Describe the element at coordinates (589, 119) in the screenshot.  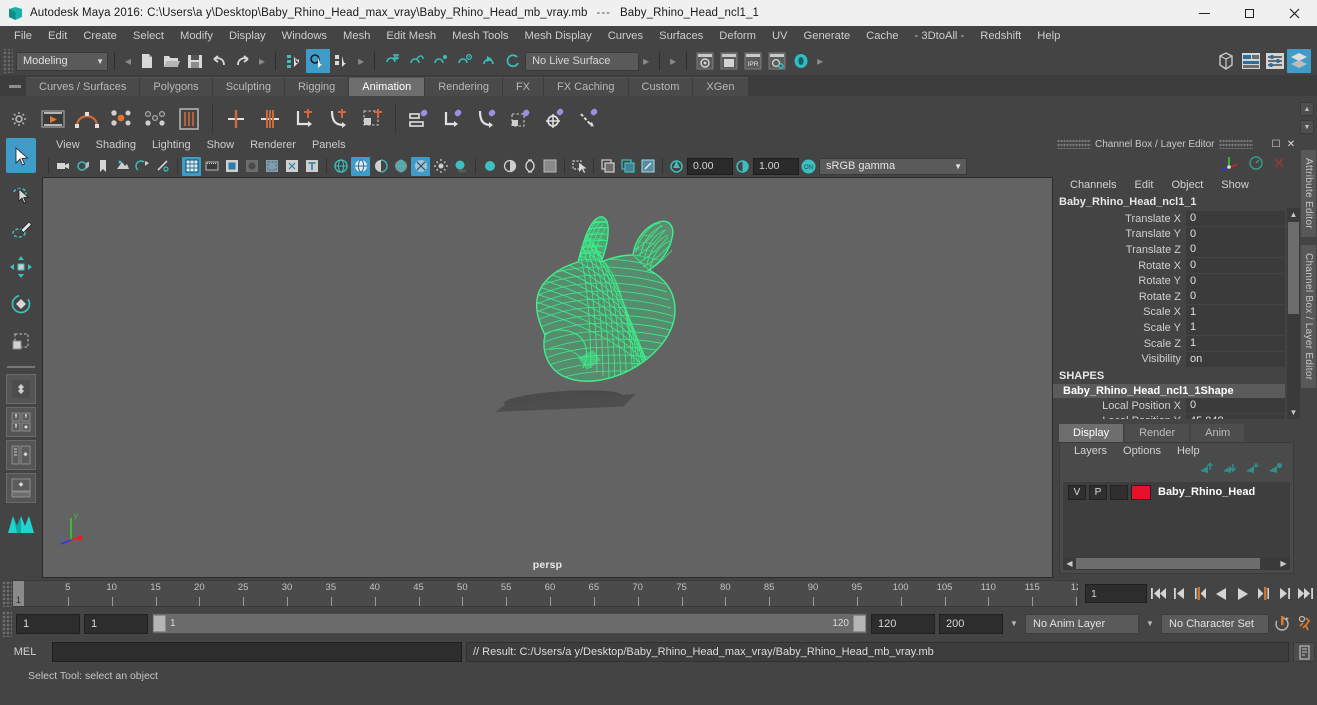
I see `constraint-pole-vector-shelf-button` at that location.